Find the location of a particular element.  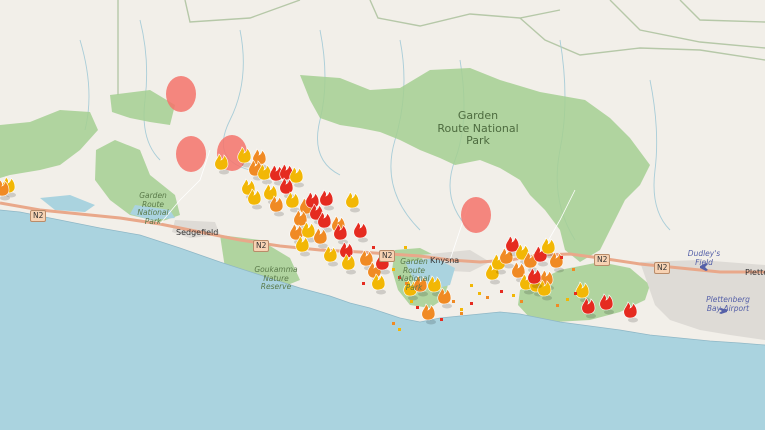

plettenberg-airport-label: Plettenberg Bay Airport is located at coordinates (728, 304).